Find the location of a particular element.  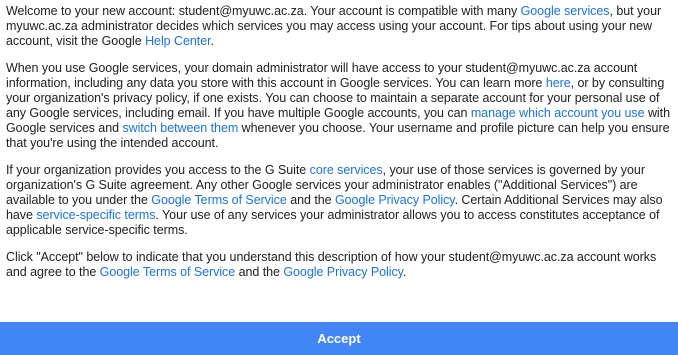

welcome-text-3: . is located at coordinates (212, 41).